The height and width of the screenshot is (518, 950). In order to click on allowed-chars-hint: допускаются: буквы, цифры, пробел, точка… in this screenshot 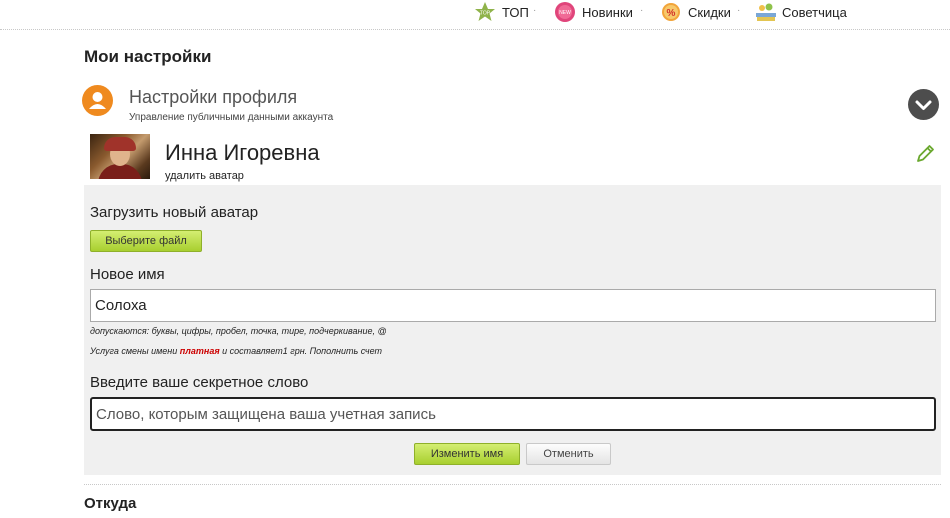, I will do `click(238, 331)`.